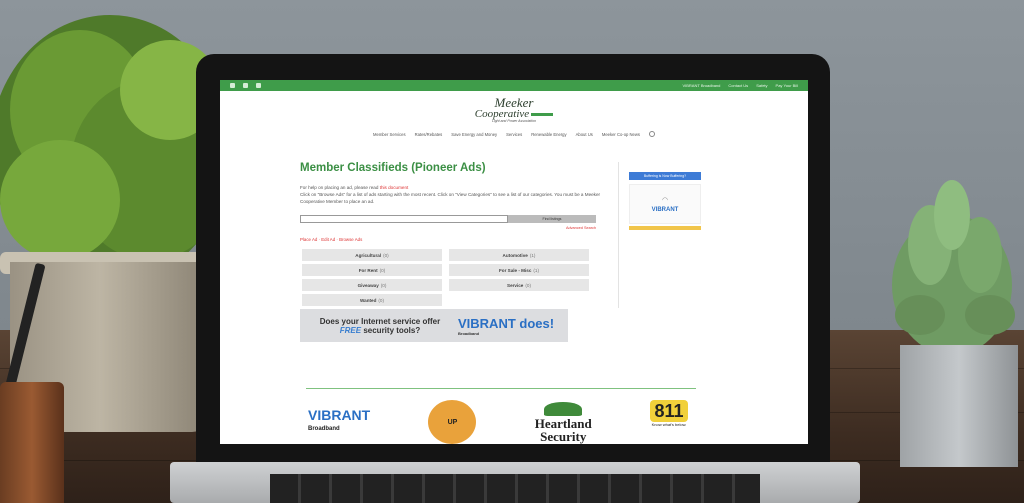 The image size is (1024, 503). I want to click on category-for-rent: For Rent (0), so click(372, 270).